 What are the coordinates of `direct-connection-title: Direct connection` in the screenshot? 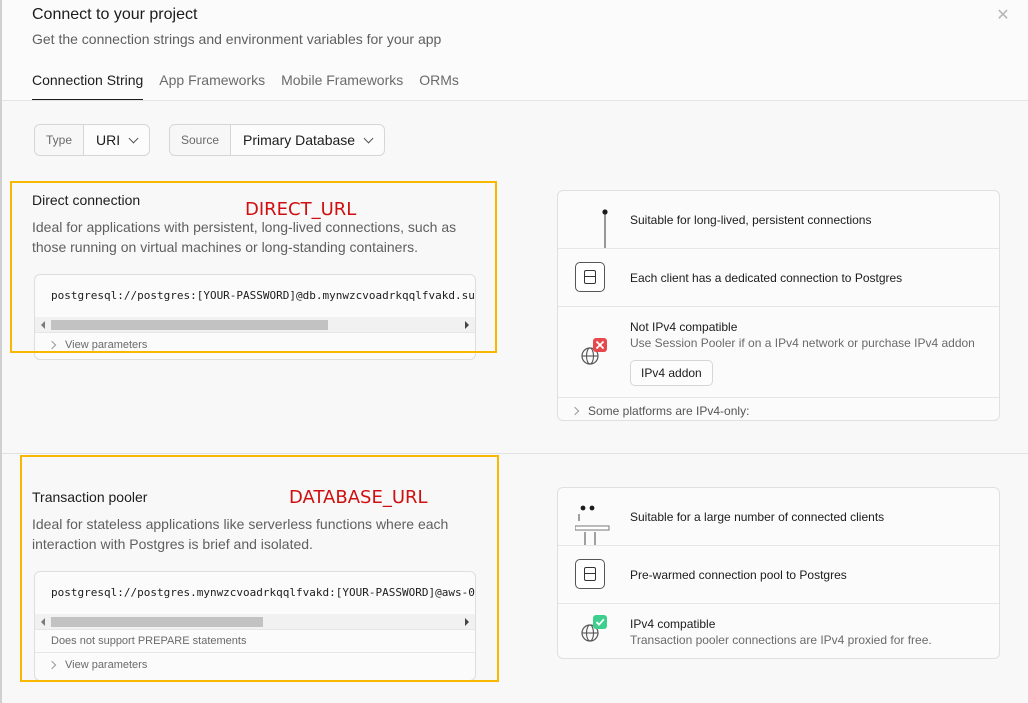 It's located at (86, 200).